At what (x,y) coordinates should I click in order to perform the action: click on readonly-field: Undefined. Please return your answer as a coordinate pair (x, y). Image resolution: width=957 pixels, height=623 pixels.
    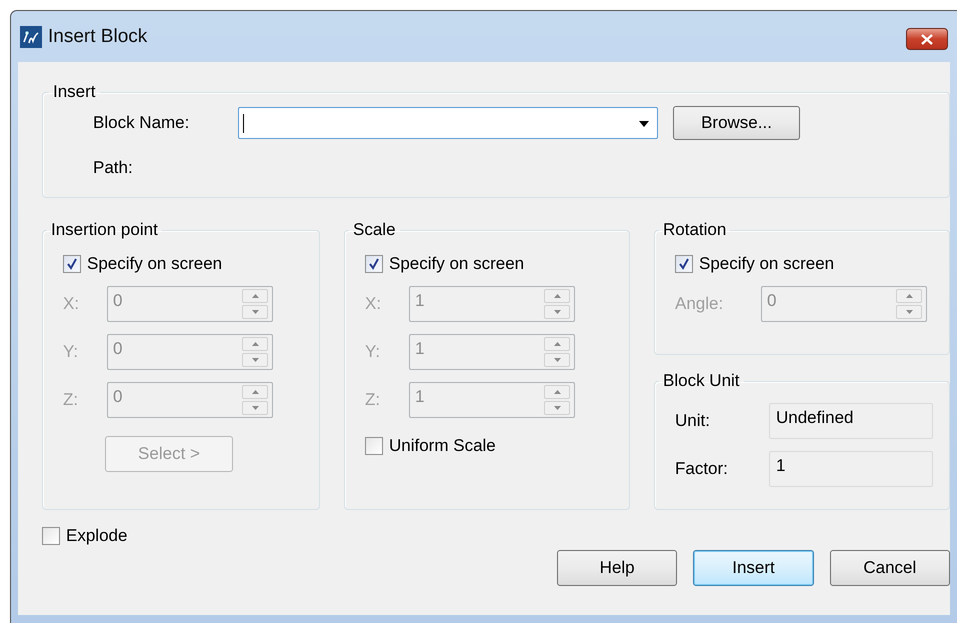
    Looking at the image, I should click on (851, 421).